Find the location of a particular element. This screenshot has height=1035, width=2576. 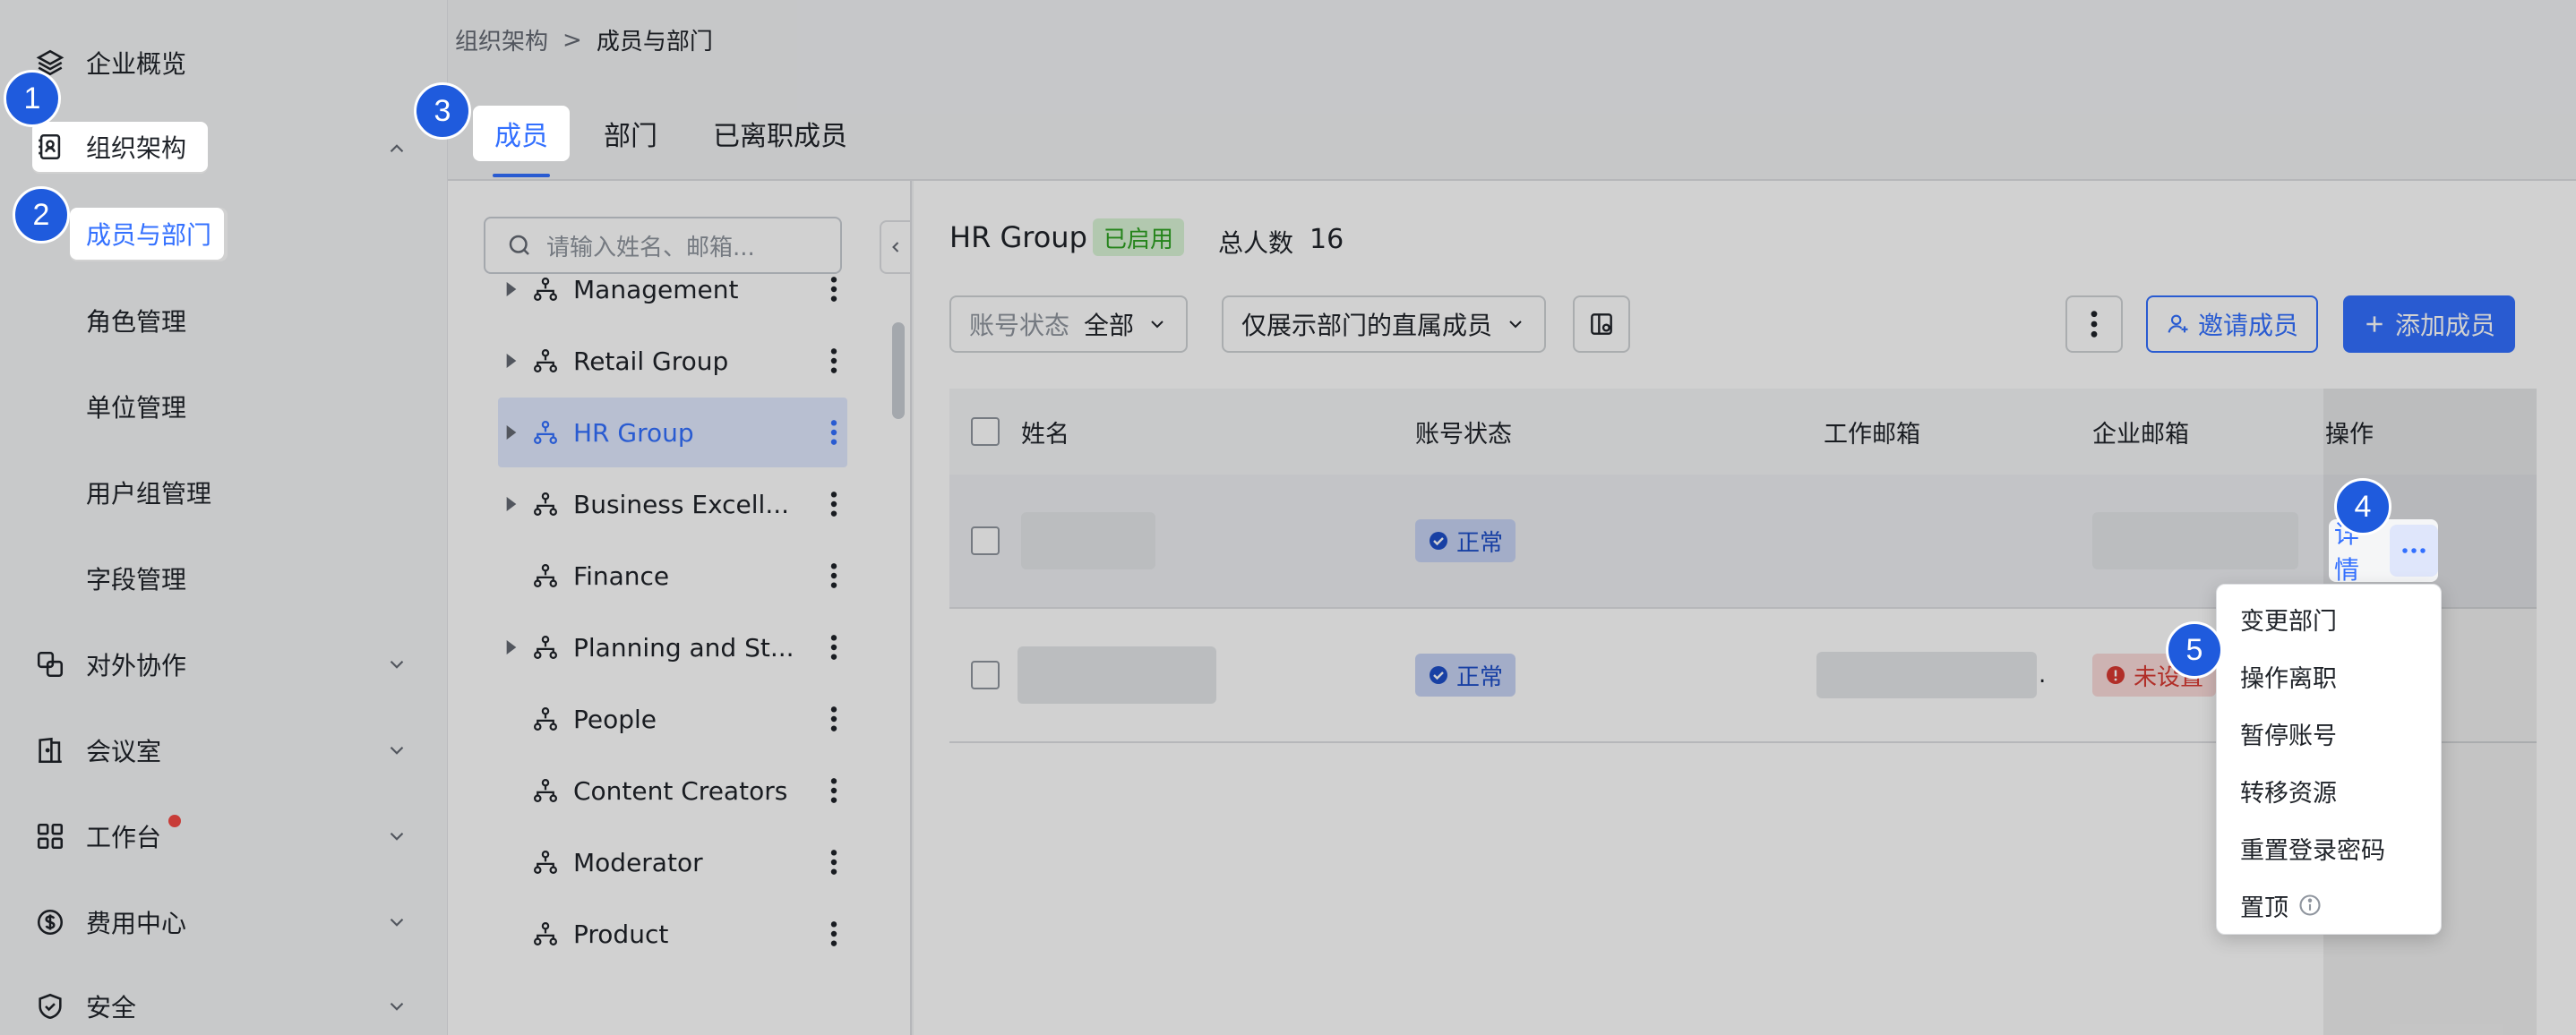

add-member-button: 添加成员 is located at coordinates (2429, 324).